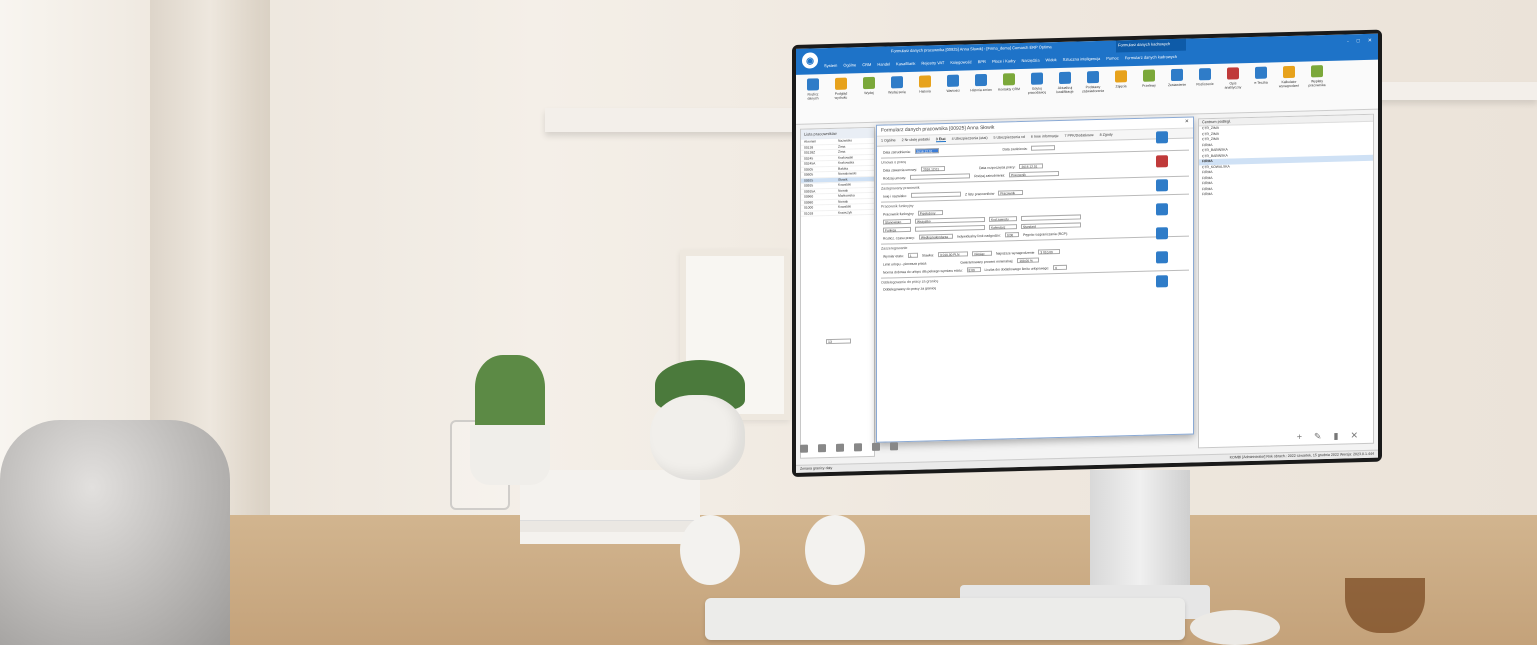 This screenshot has height=645, width=1537. I want to click on start-date-input: 2016.12.01, so click(1031, 166).